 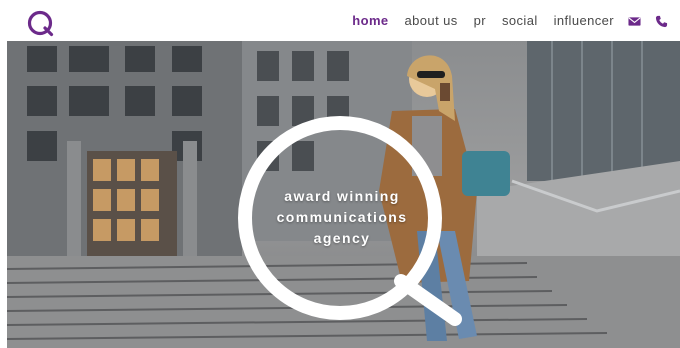 I want to click on nav-home: home, so click(x=370, y=21).